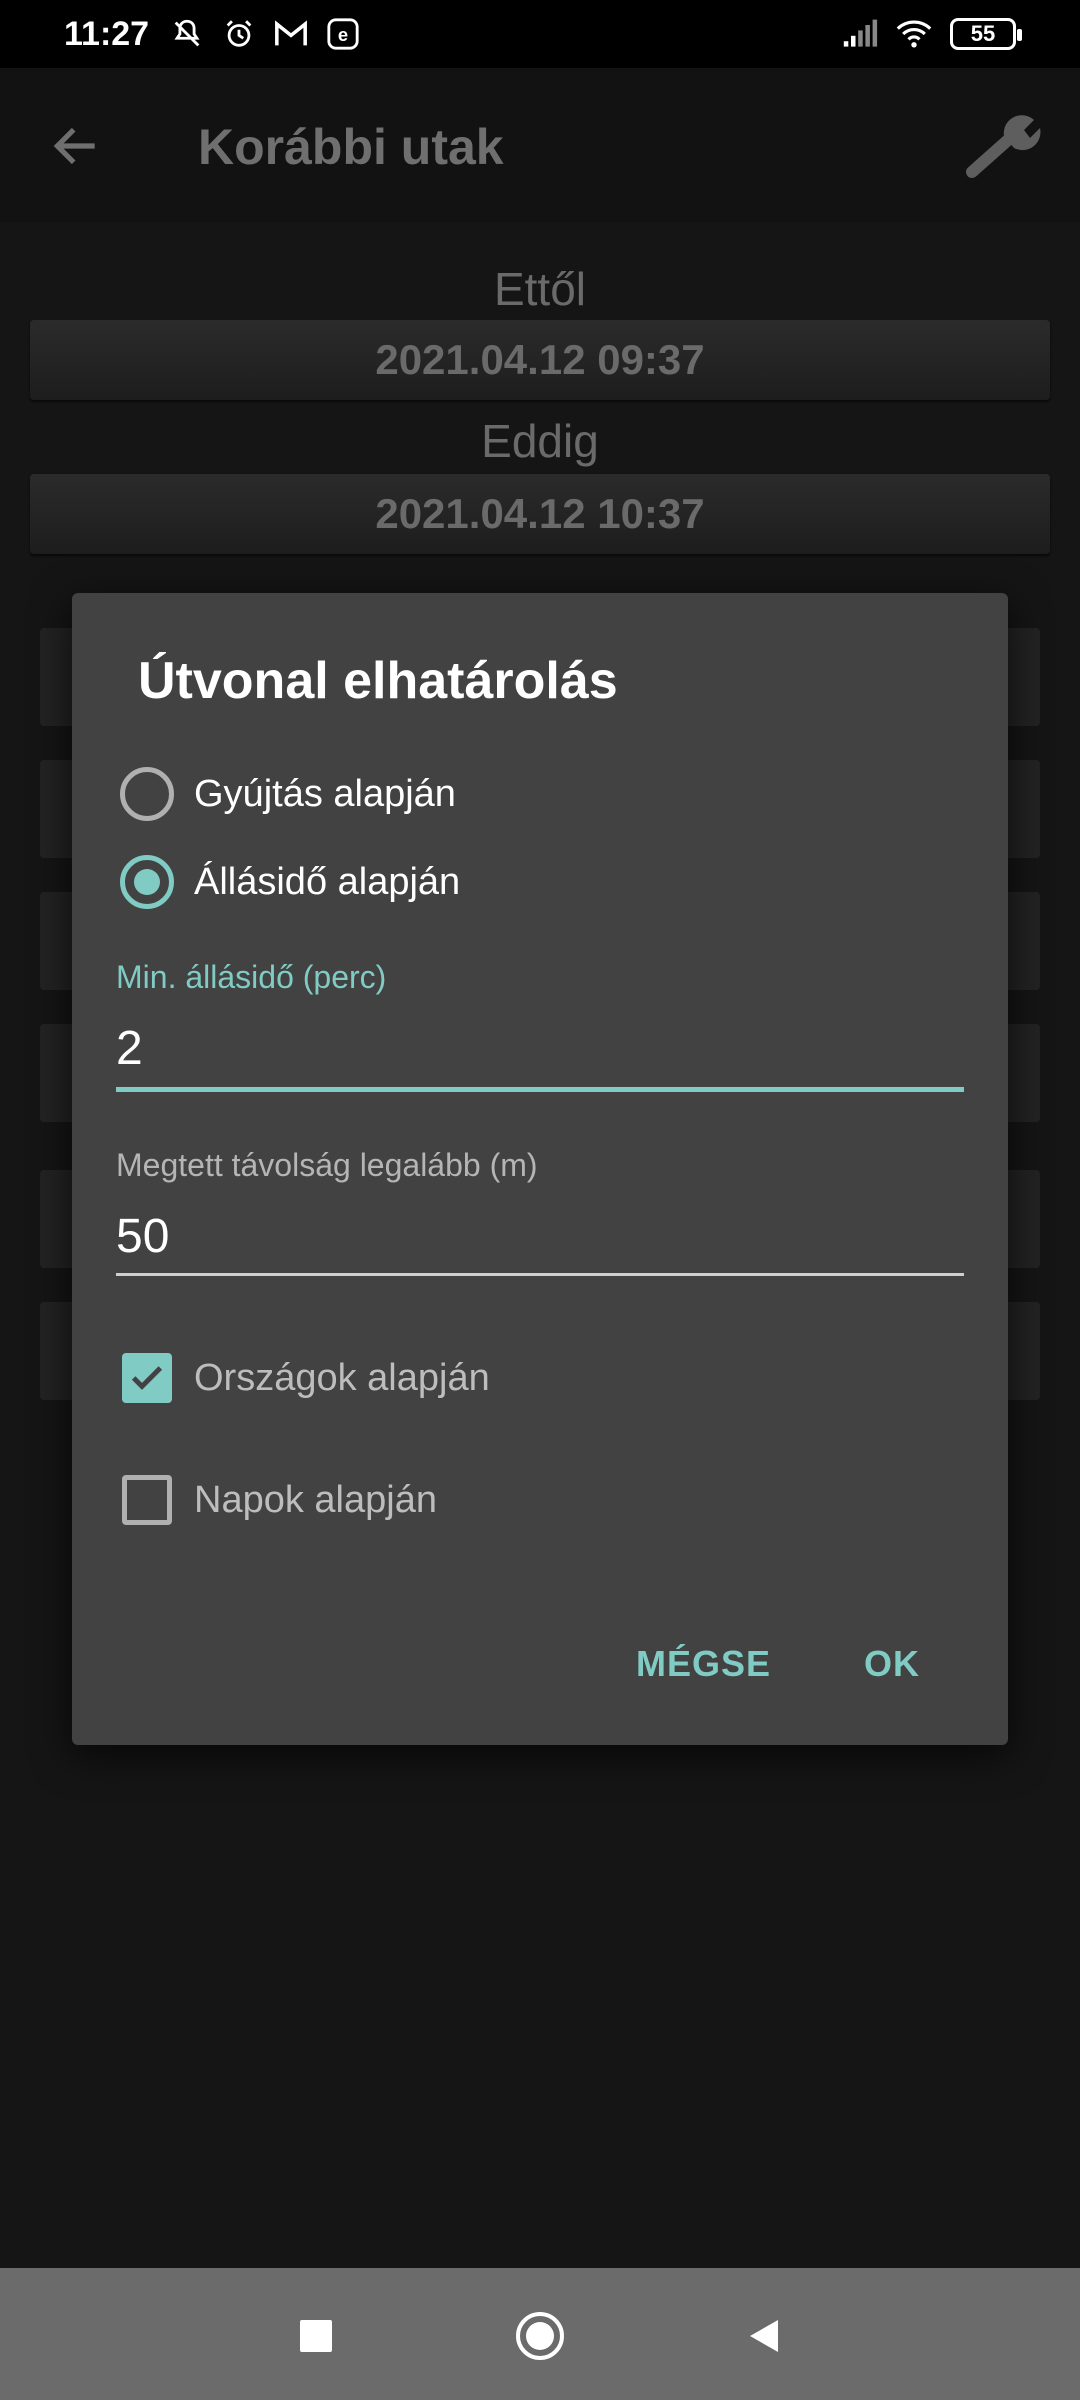 This screenshot has height=2400, width=1080. What do you see at coordinates (540, 441) in the screenshot?
I see `to-label: Eddig` at bounding box center [540, 441].